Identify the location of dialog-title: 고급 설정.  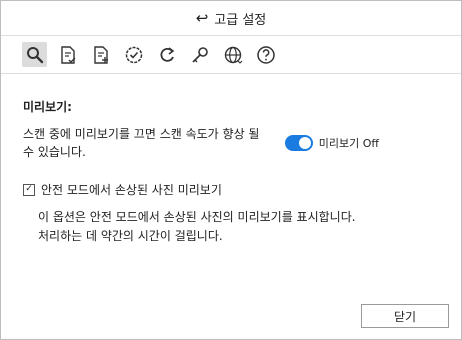
(240, 20).